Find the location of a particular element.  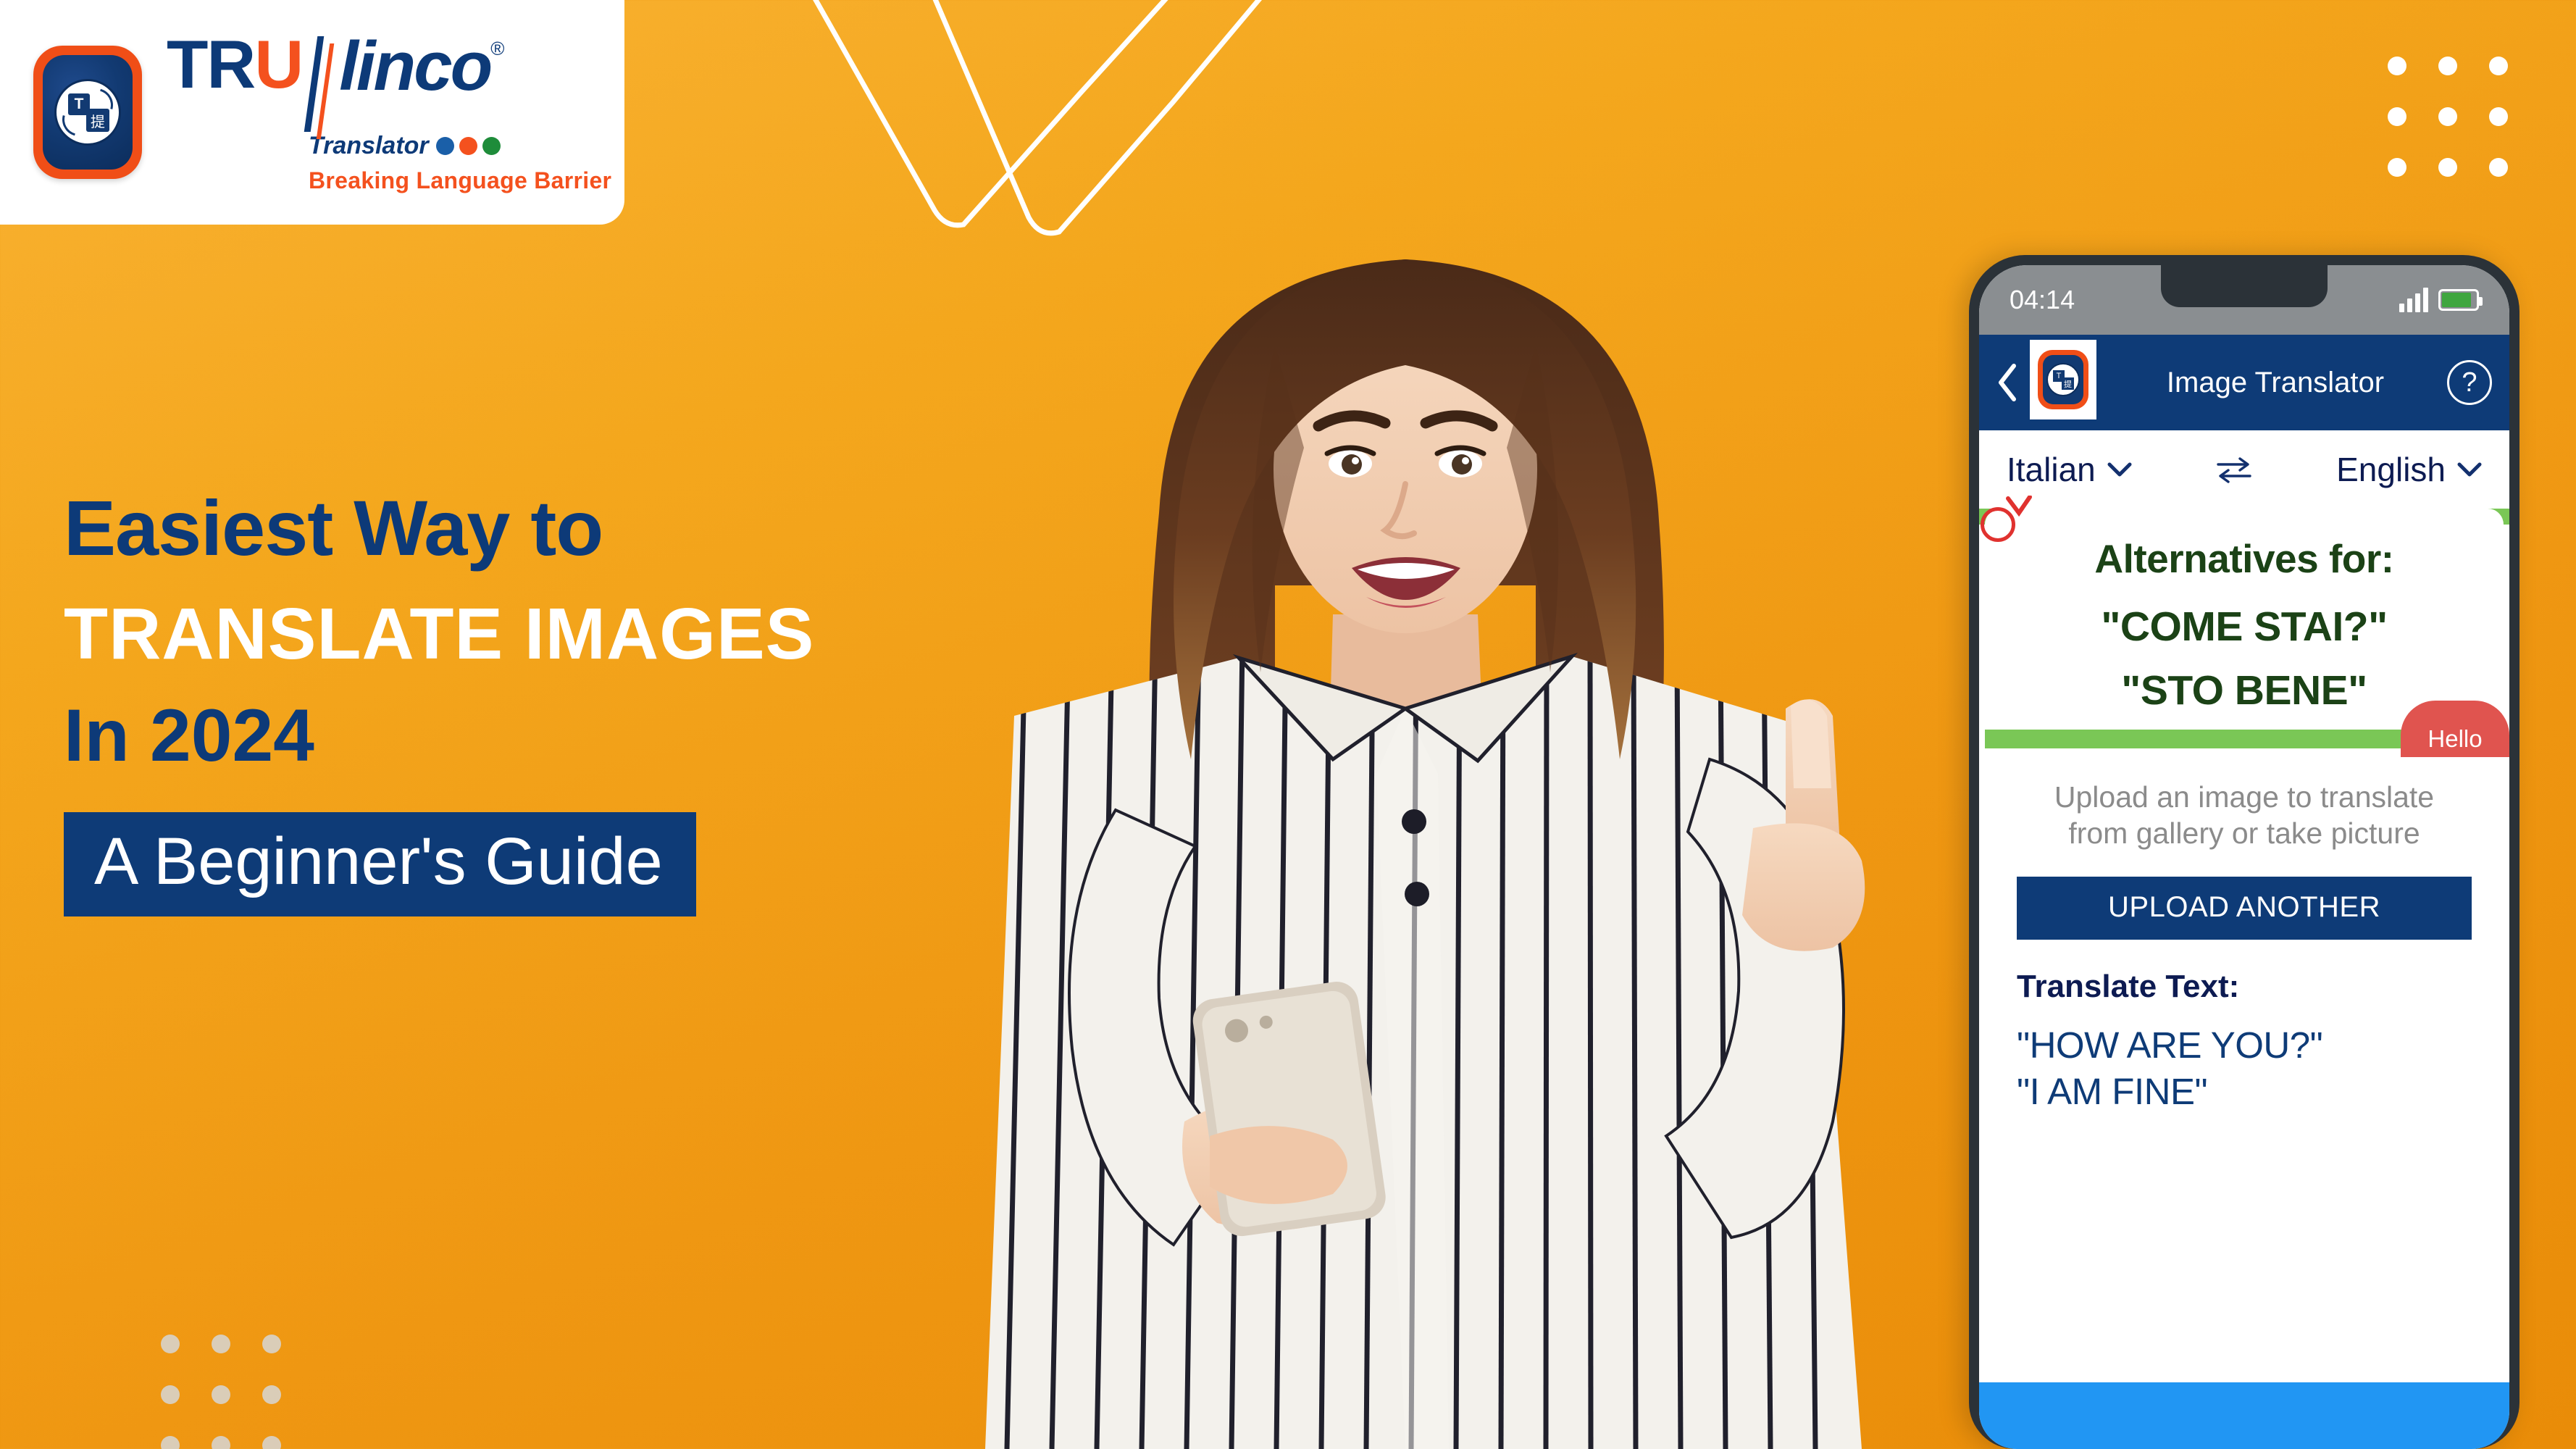

battery-icon is located at coordinates (2460, 300).